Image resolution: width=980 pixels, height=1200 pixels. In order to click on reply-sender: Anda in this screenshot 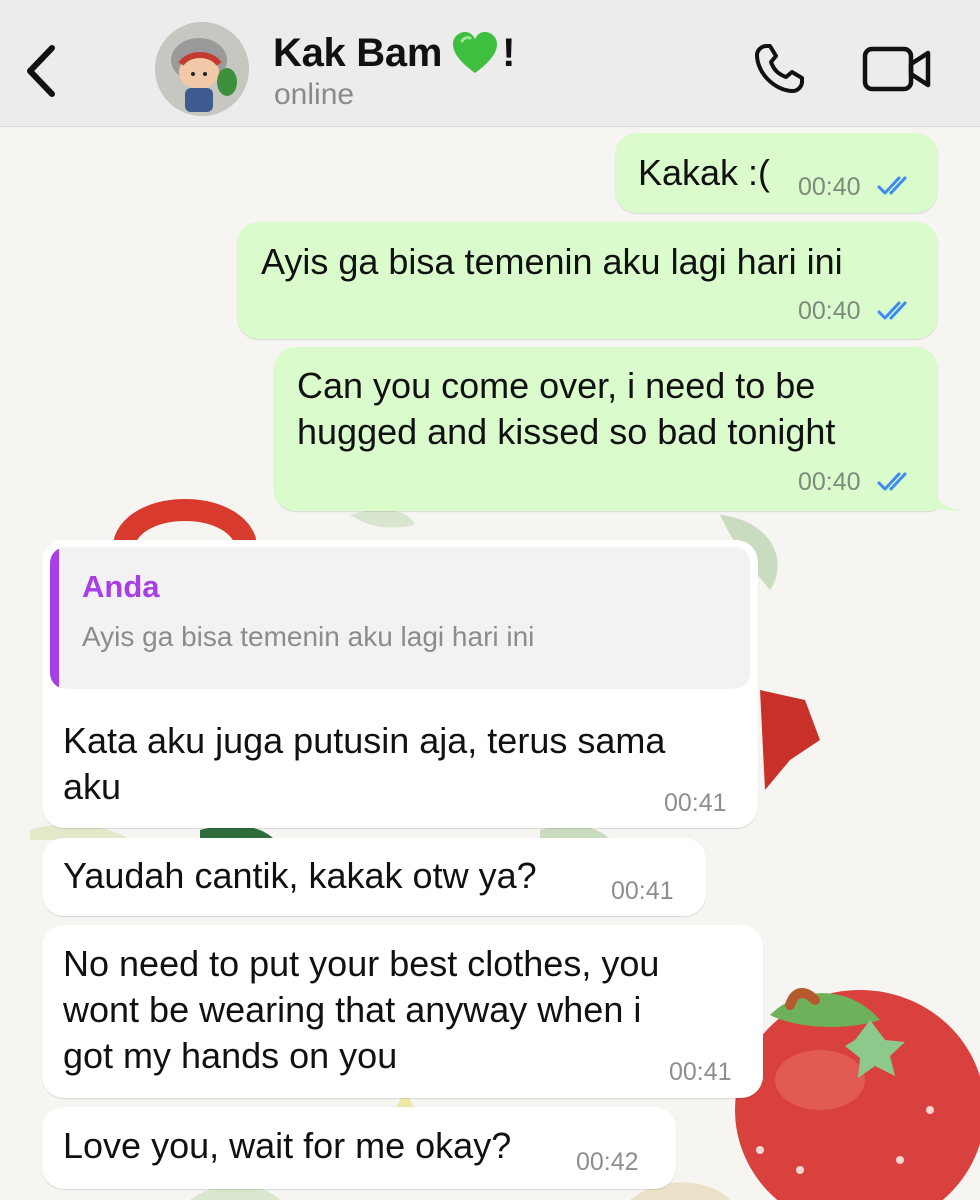, I will do `click(121, 586)`.